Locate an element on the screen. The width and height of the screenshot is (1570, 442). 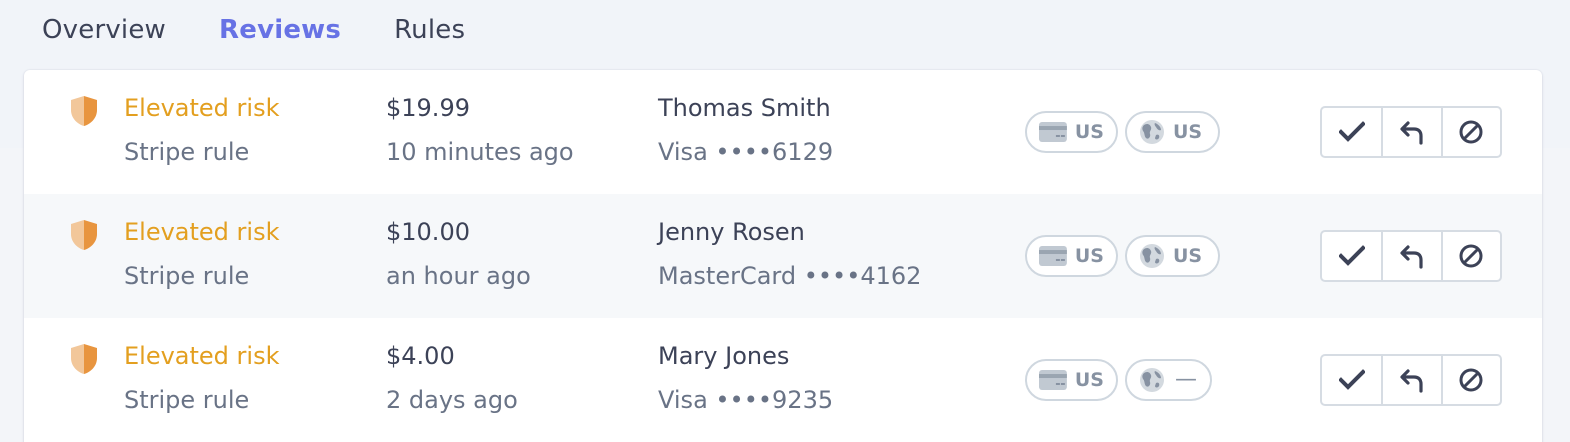
payment-time: an hour ago is located at coordinates (458, 276).